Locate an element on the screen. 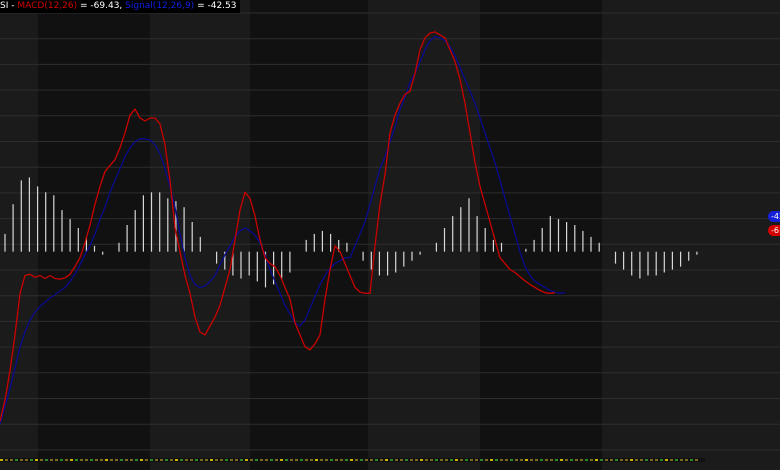 This screenshot has width=780, height=470. signal-value-tag: -42 is located at coordinates (774, 216).